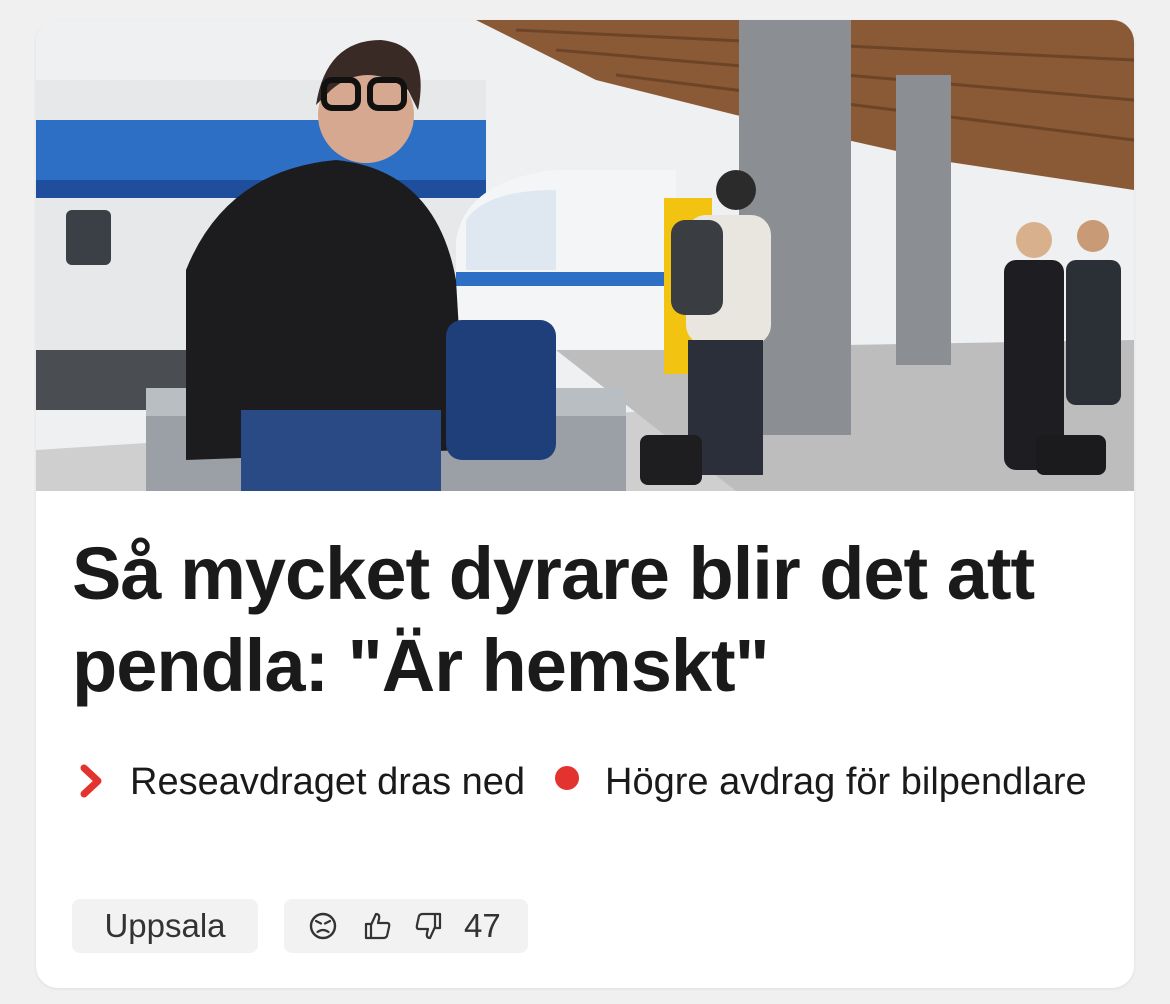  I want to click on angry-face-icon, so click(323, 926).